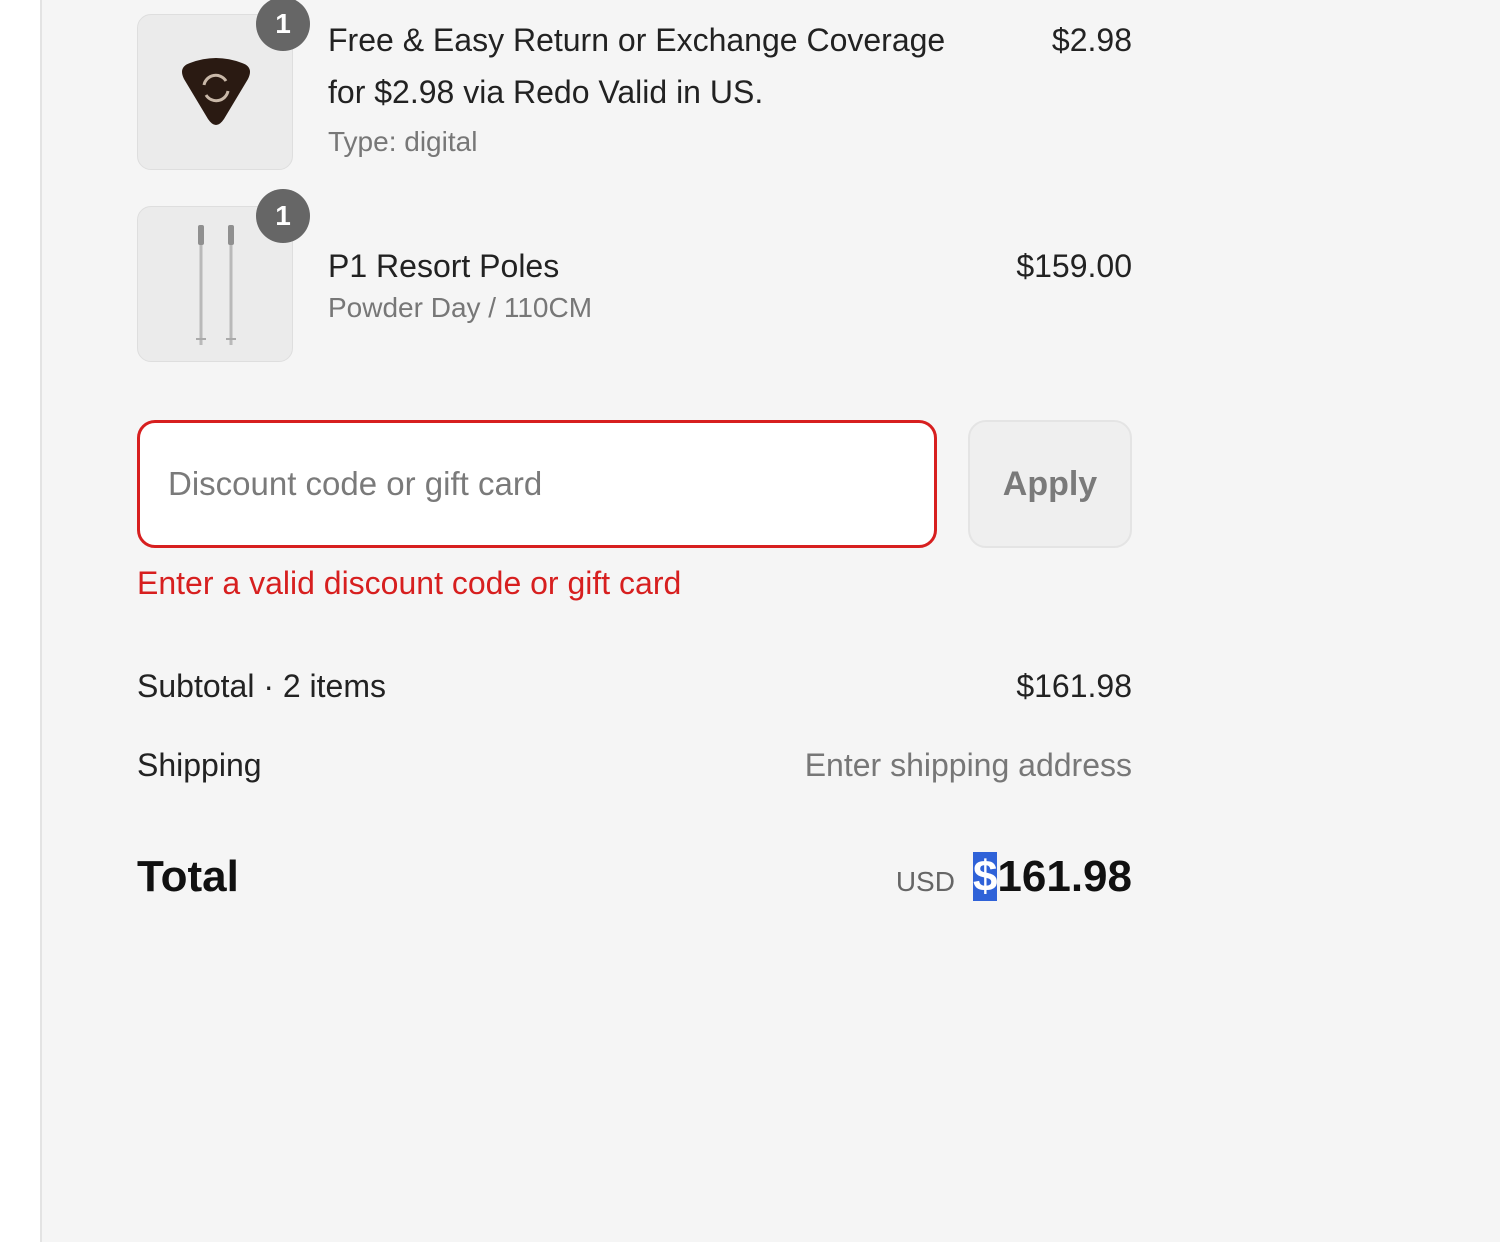 This screenshot has width=1500, height=1242. What do you see at coordinates (188, 876) in the screenshot?
I see `total-label: Total` at bounding box center [188, 876].